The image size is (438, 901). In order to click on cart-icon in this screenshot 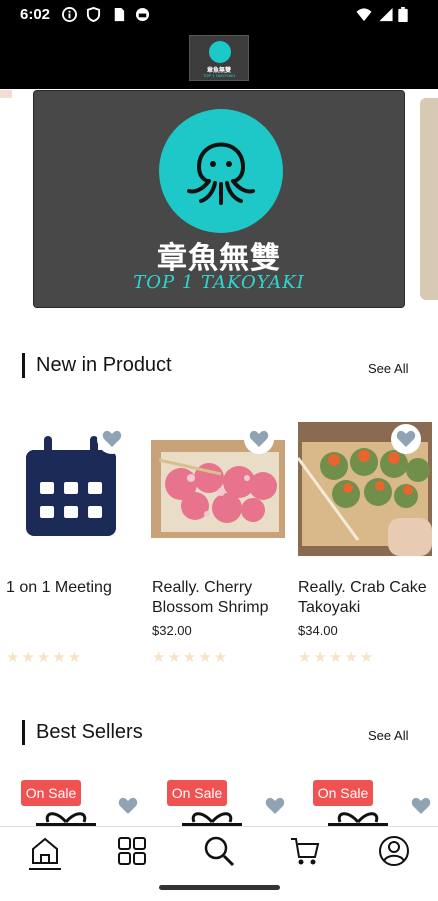, I will do `click(305, 851)`.